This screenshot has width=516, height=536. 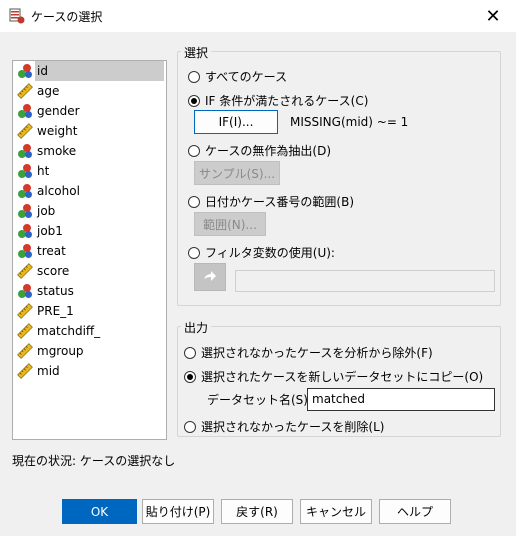 What do you see at coordinates (89, 371) in the screenshot?
I see `variable-item-mid: mid` at bounding box center [89, 371].